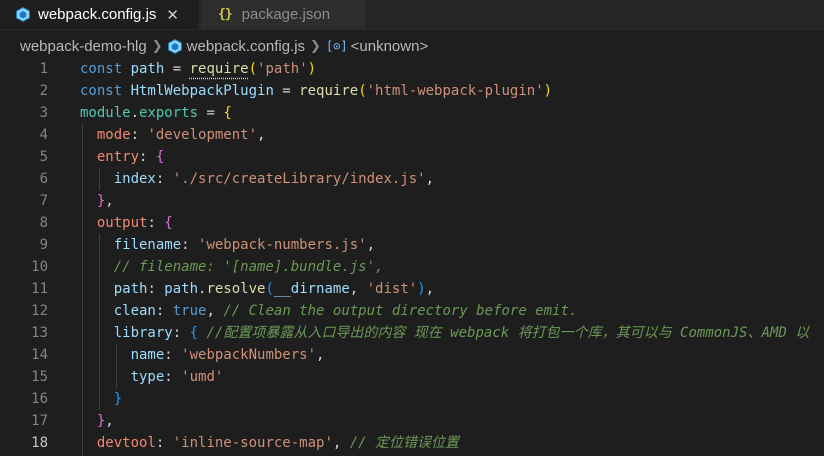 Image resolution: width=824 pixels, height=456 pixels. What do you see at coordinates (135, 113) in the screenshot?
I see `code-token: .` at bounding box center [135, 113].